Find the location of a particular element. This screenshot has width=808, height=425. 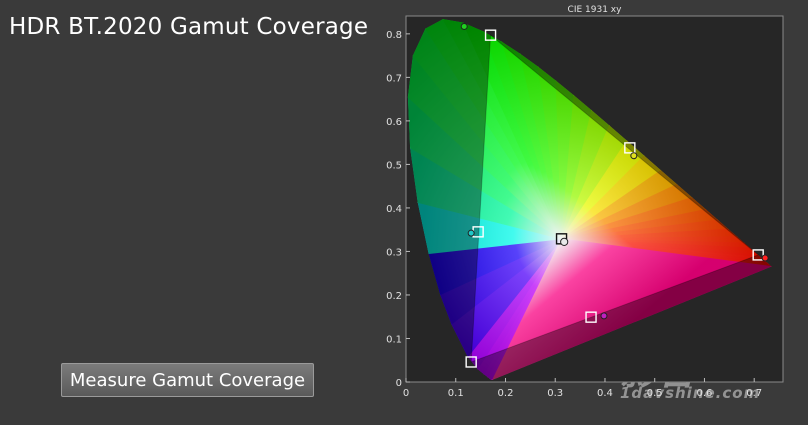

x-tick-label: 0.7 is located at coordinates (754, 393).